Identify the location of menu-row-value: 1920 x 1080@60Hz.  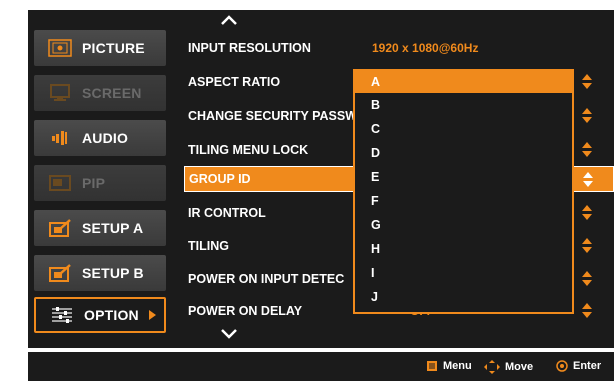
(425, 48).